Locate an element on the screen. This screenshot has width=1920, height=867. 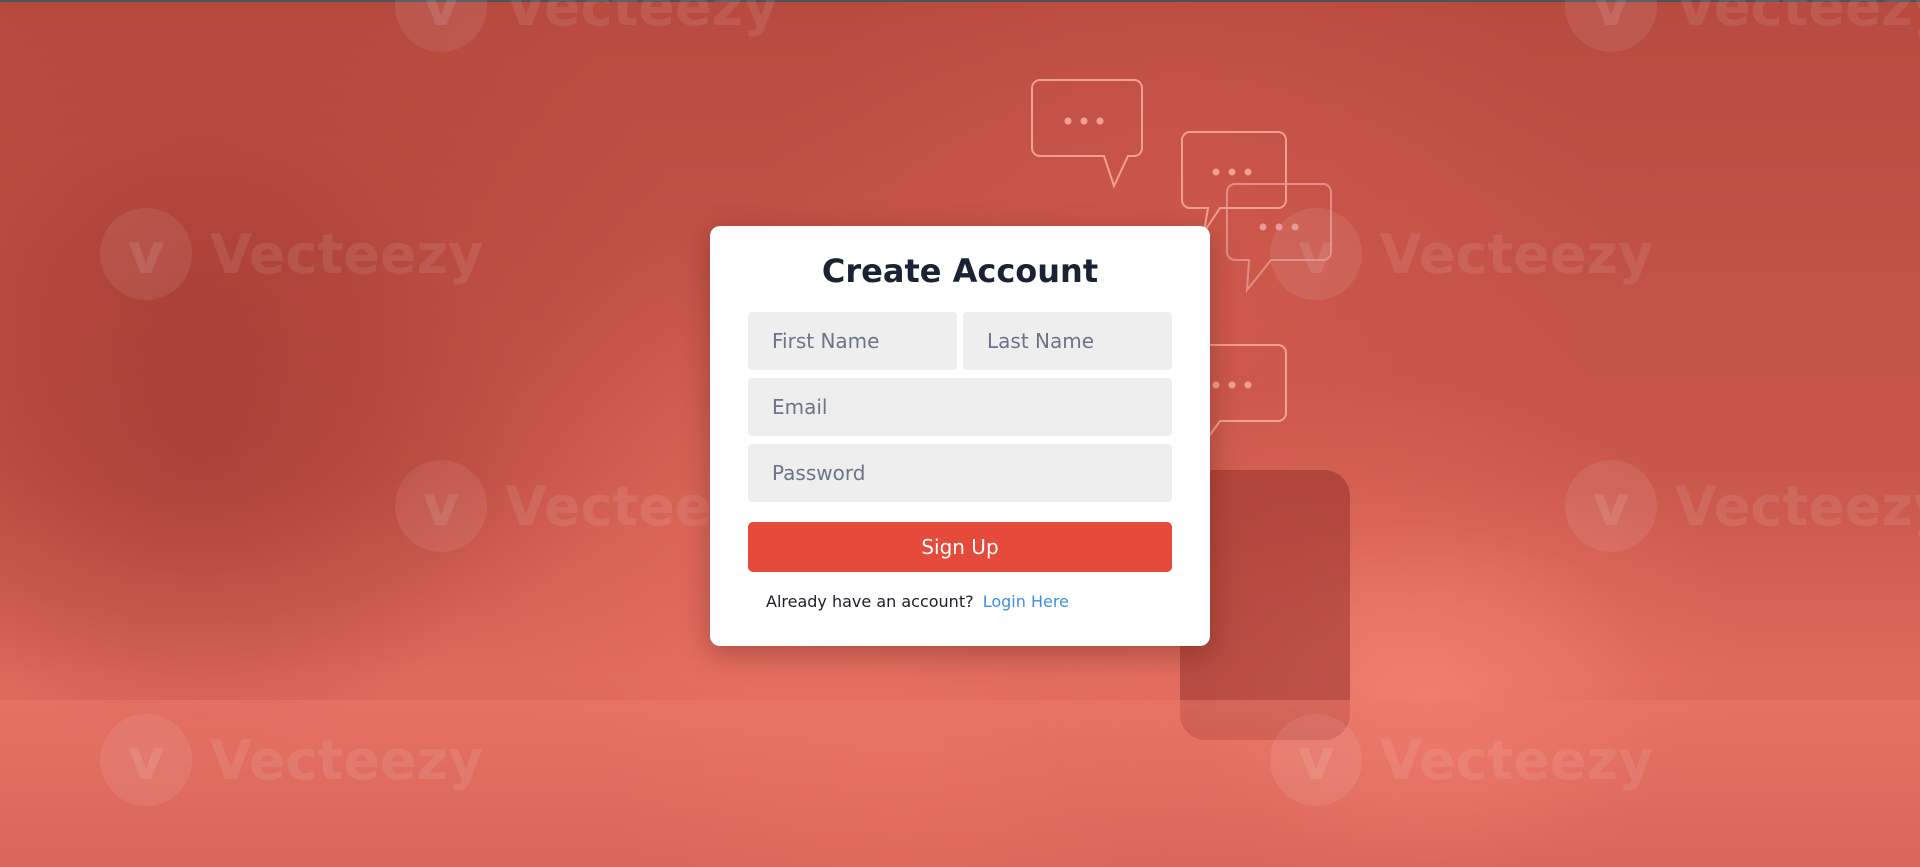
login-link: Login Here is located at coordinates (1026, 601).